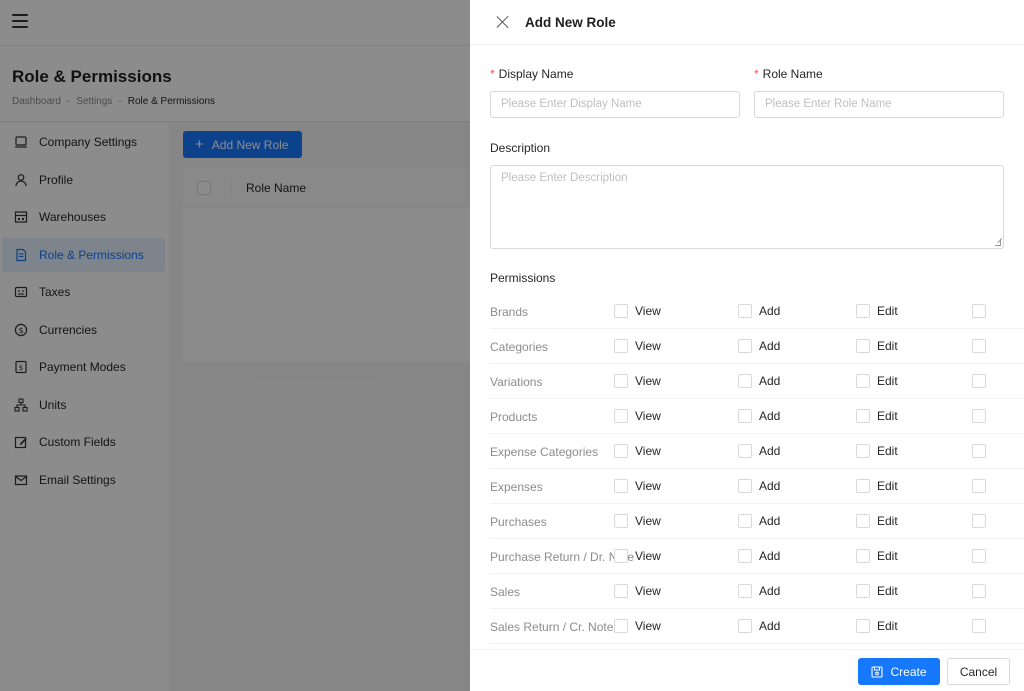 The image size is (1024, 691). I want to click on permission-name: Products, so click(514, 417).